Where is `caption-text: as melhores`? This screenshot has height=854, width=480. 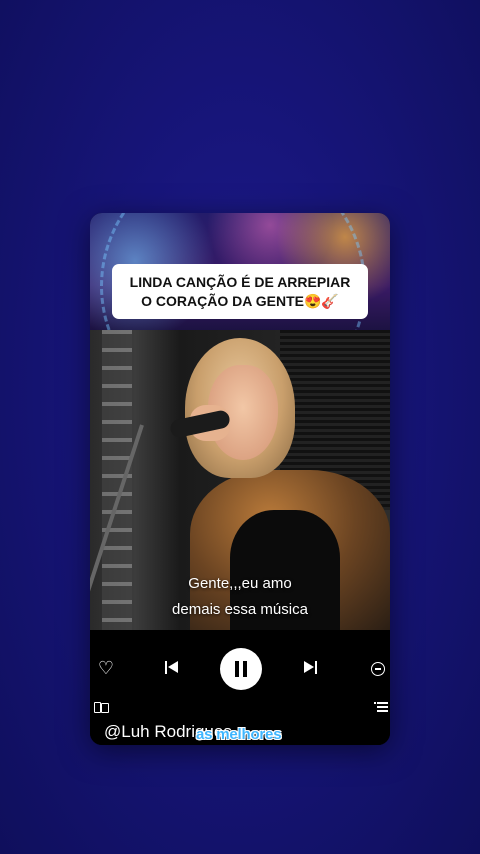
caption-text: as melhores is located at coordinates (239, 734).